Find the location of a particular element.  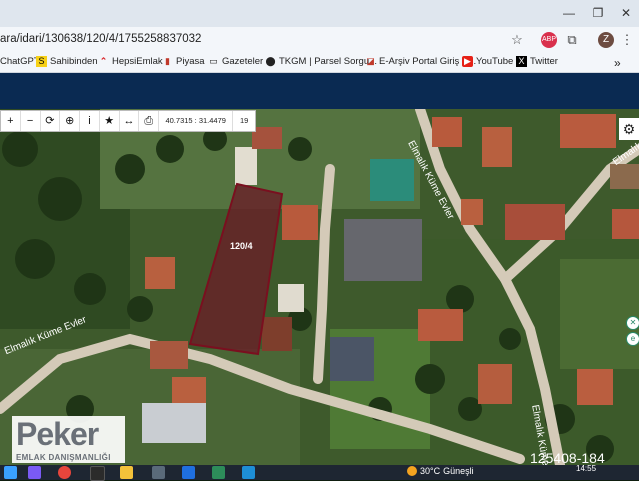

adblock-extension-icon: ABP is located at coordinates (549, 40).